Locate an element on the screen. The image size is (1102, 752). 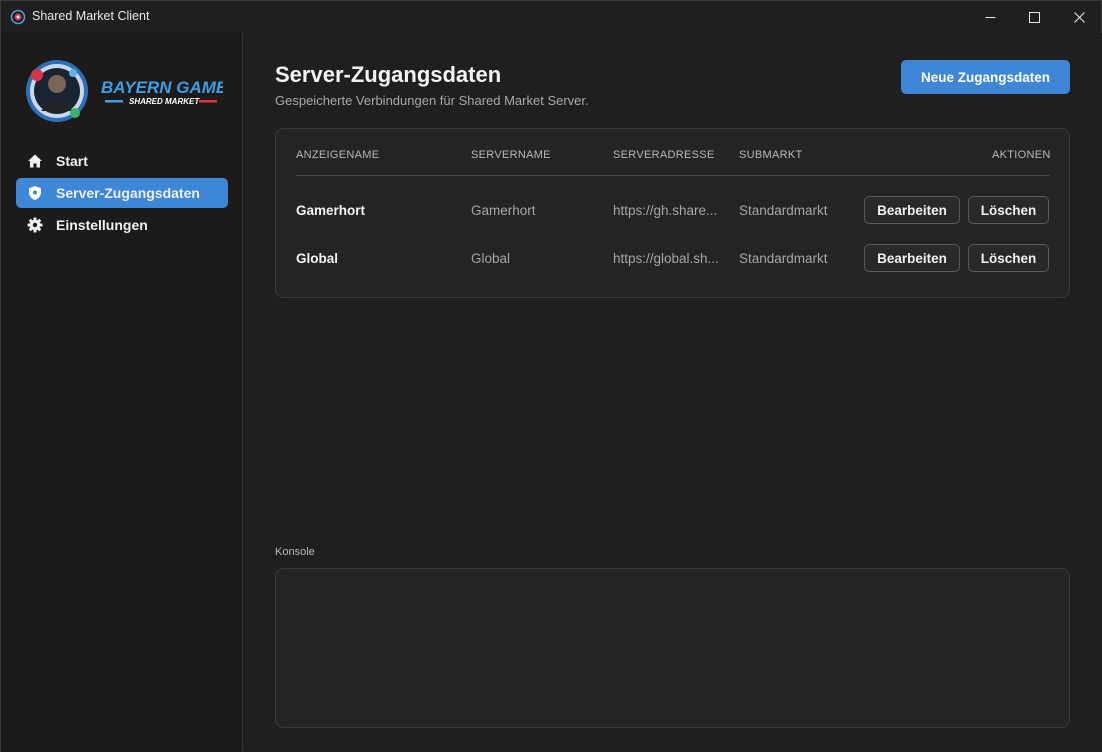
sidebar-item-label: Server-Zugangsdaten is located at coordinates (128, 193).